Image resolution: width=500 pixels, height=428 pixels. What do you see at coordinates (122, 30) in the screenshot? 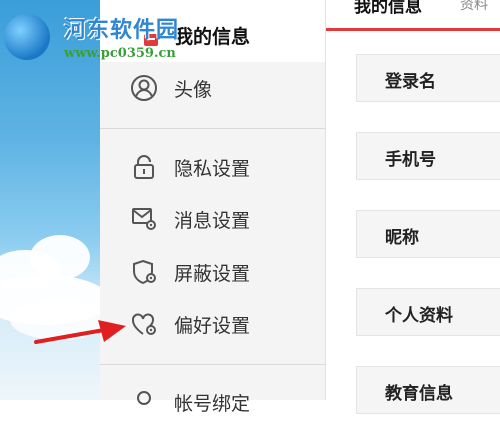
I see `watermark-title: 河东软件园` at bounding box center [122, 30].